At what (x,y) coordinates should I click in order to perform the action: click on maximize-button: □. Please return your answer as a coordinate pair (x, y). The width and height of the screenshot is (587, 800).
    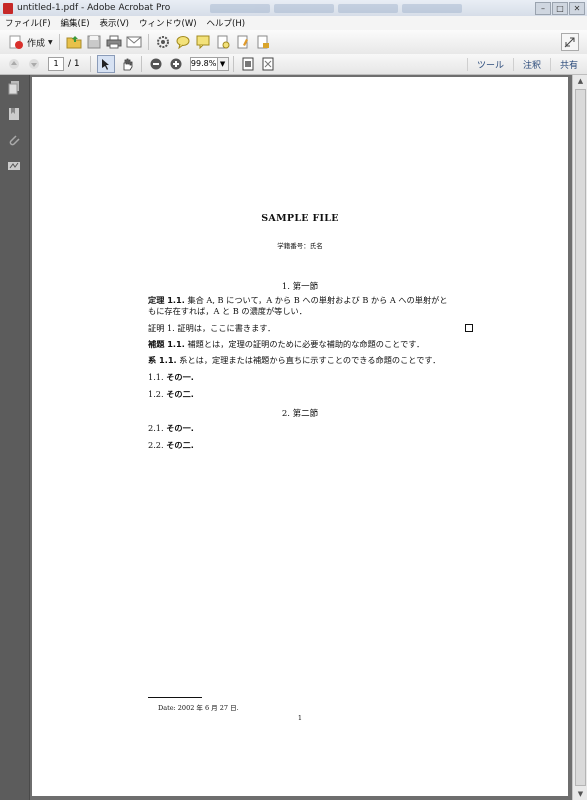
    Looking at the image, I should click on (560, 8).